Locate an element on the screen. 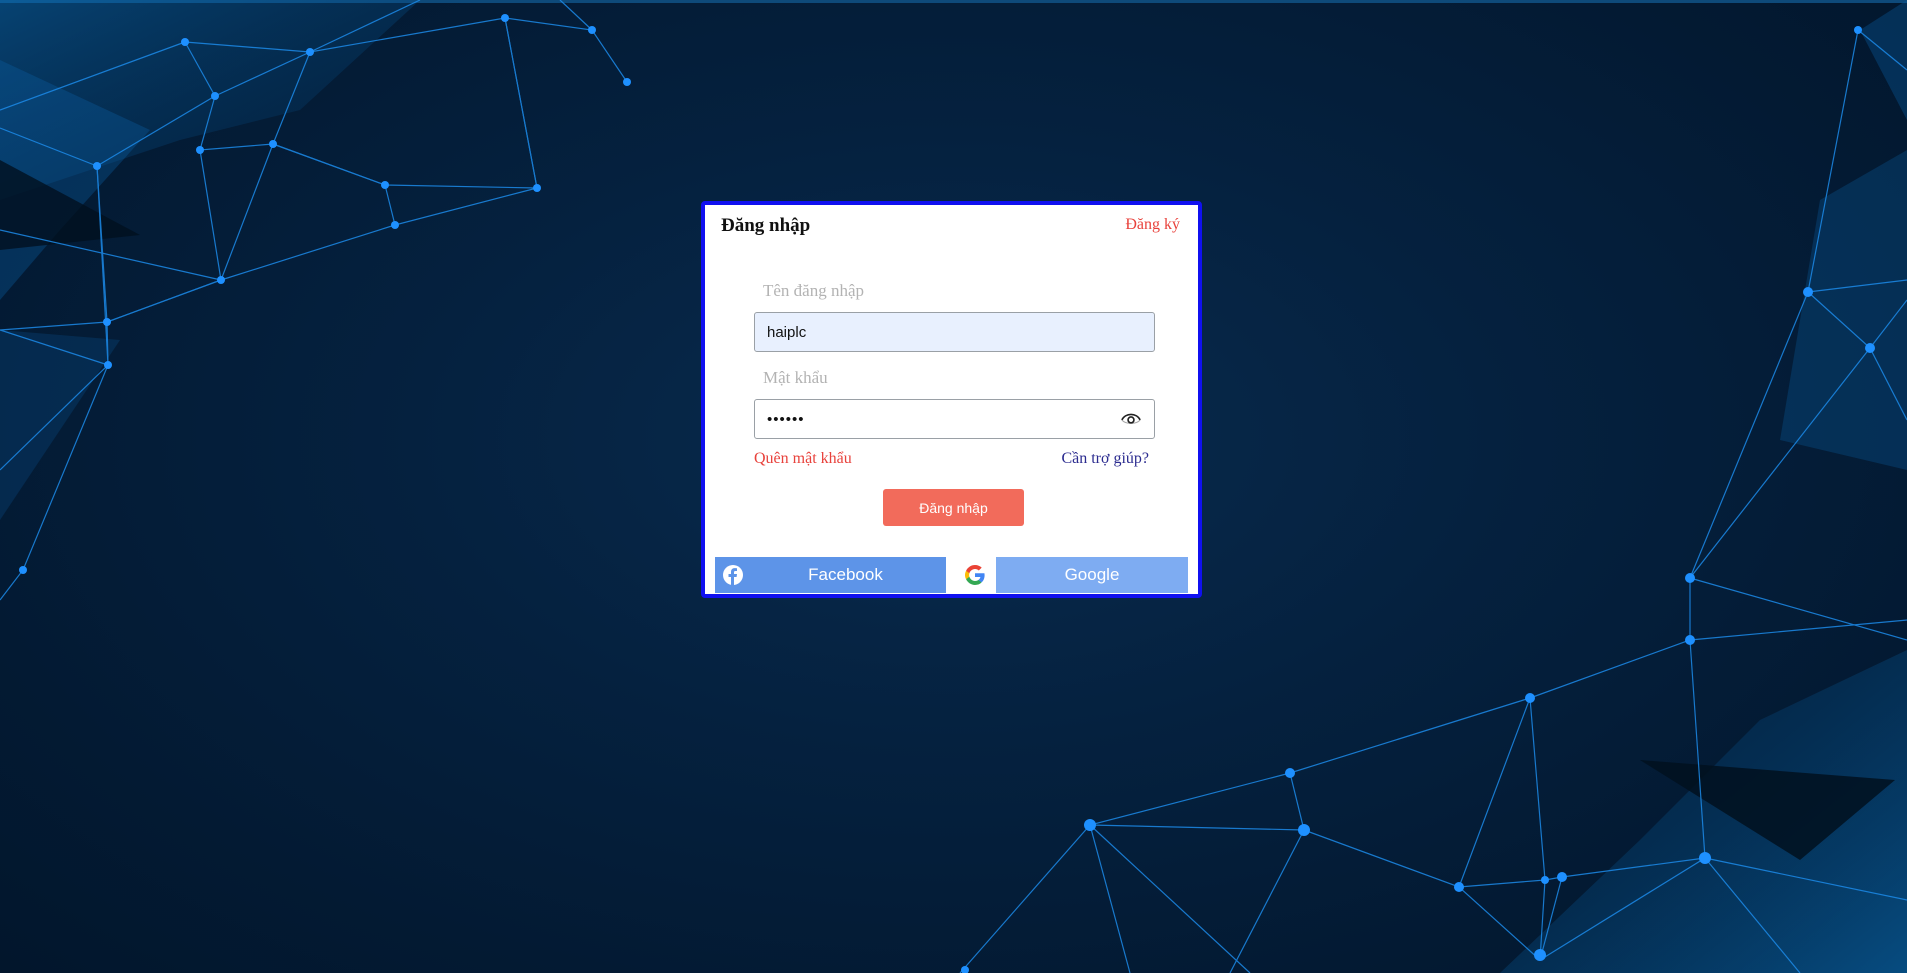 The width and height of the screenshot is (1907, 973). google-login-button: Google is located at coordinates (1071, 575).